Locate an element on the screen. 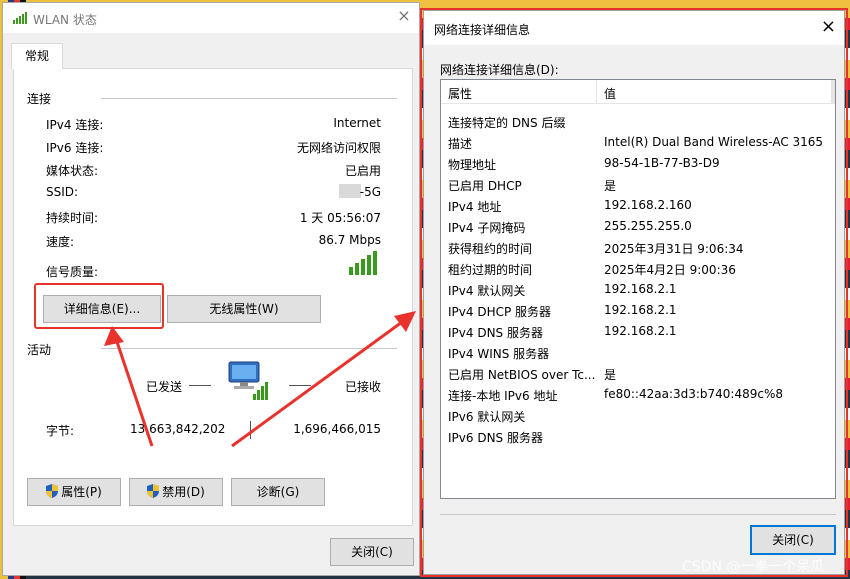 Image resolution: width=850 pixels, height=579 pixels. arrow-right-icon is located at coordinates (323, 379).